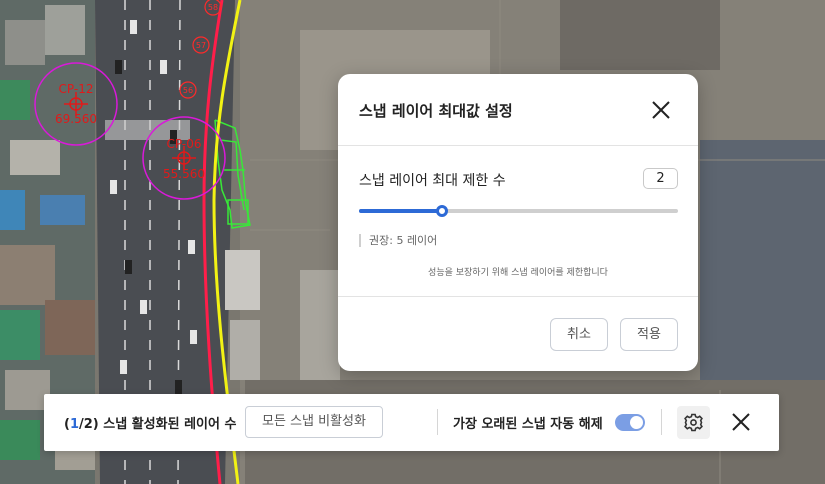 This screenshot has height=484, width=825. I want to click on svg-text: 56, so click(188, 90).